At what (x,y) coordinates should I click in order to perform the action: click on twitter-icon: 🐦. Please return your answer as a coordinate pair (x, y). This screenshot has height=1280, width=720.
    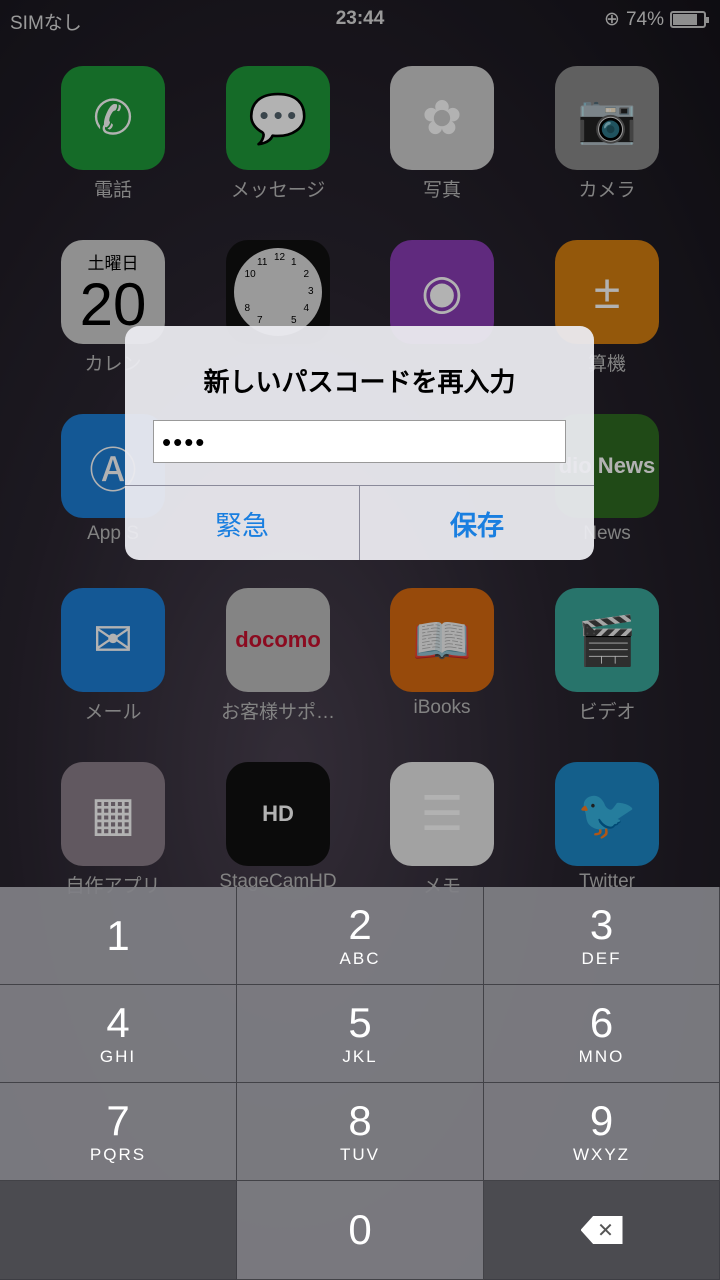
    Looking at the image, I should click on (607, 814).